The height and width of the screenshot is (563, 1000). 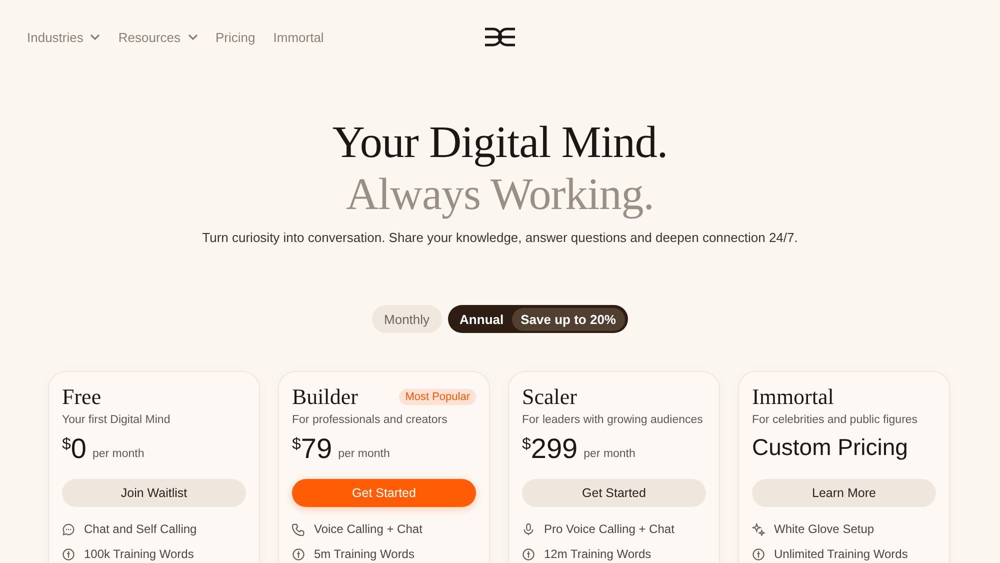 What do you see at coordinates (370, 420) in the screenshot?
I see `plan-description: For professionals and creators` at bounding box center [370, 420].